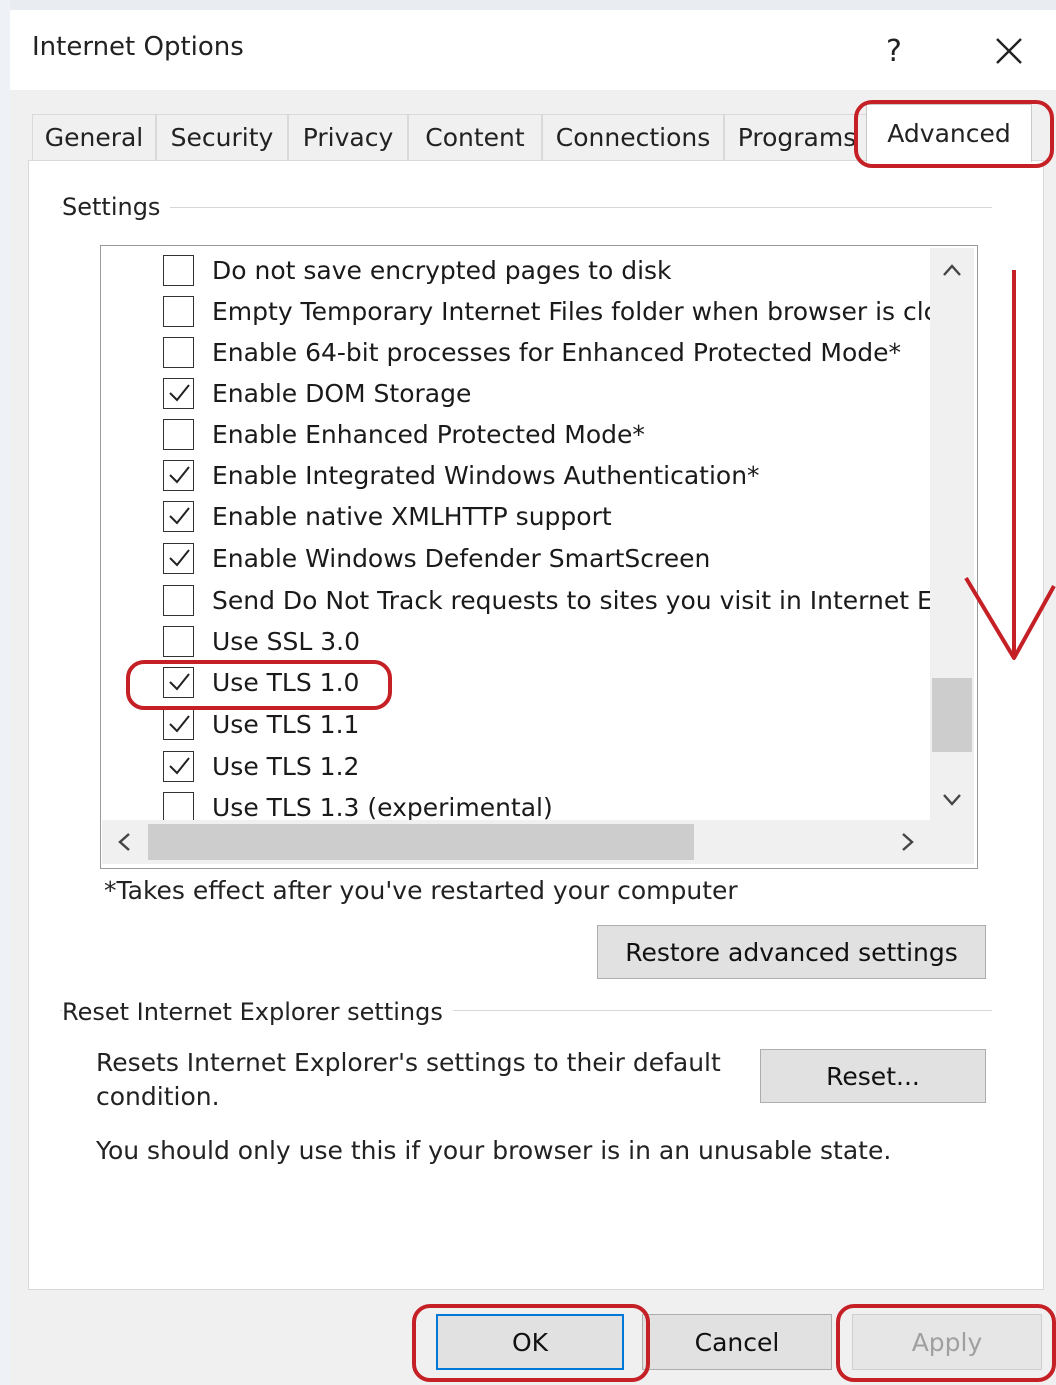 The height and width of the screenshot is (1385, 1056). I want to click on tab-connections: Connections, so click(633, 137).